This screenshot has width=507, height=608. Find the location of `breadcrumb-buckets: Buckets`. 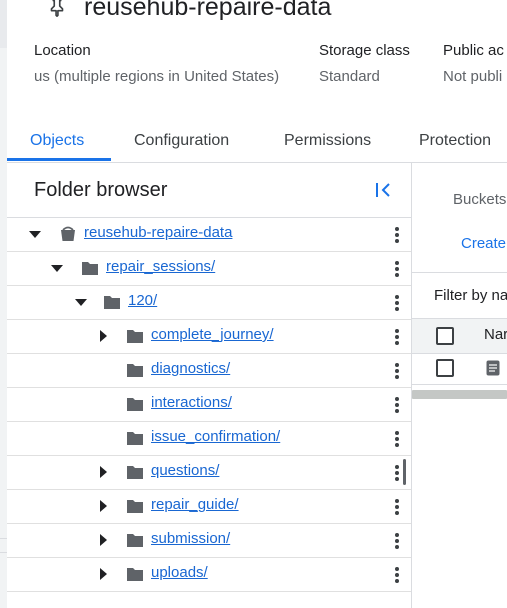

breadcrumb-buckets: Buckets is located at coordinates (479, 199).